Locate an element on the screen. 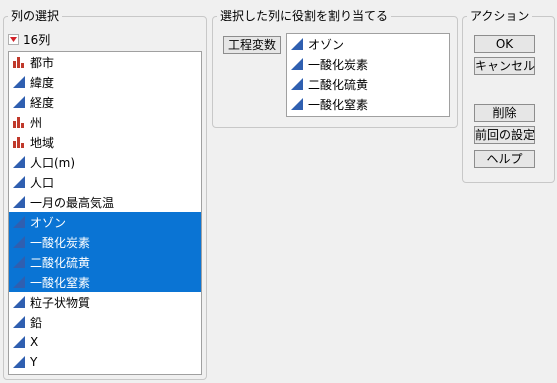  column-list-item-label: オゾン is located at coordinates (48, 222).